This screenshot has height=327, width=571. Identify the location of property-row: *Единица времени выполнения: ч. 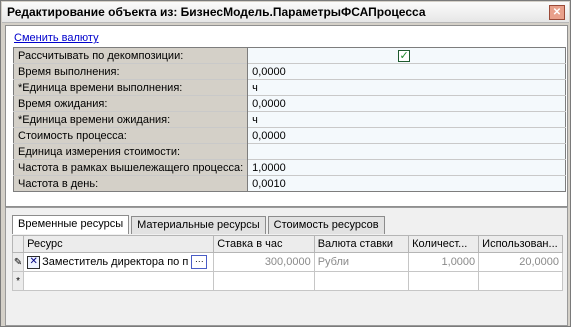
(289, 87).